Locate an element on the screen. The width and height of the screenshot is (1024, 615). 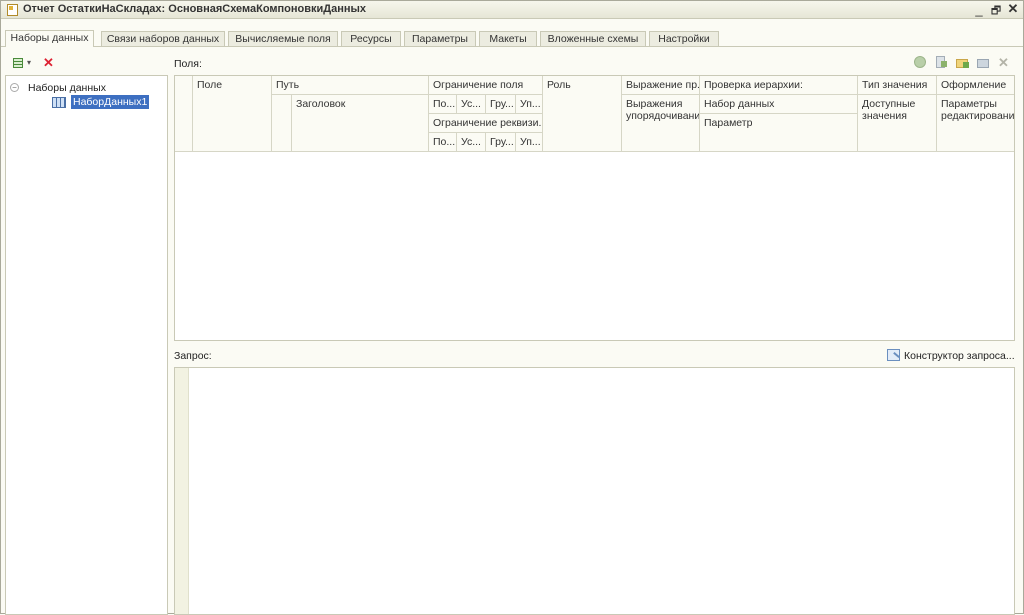
col-value-type: Тип значения is located at coordinates (897, 85).